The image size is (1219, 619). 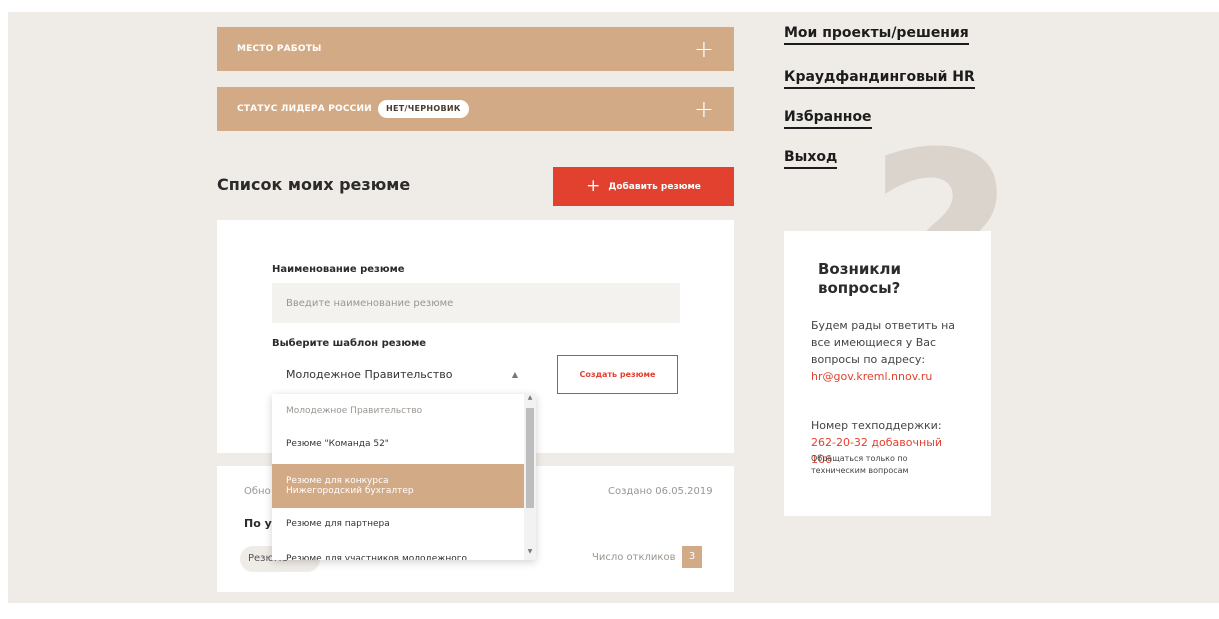 I want to click on help-title: Возникли вопросы?, so click(x=860, y=278).